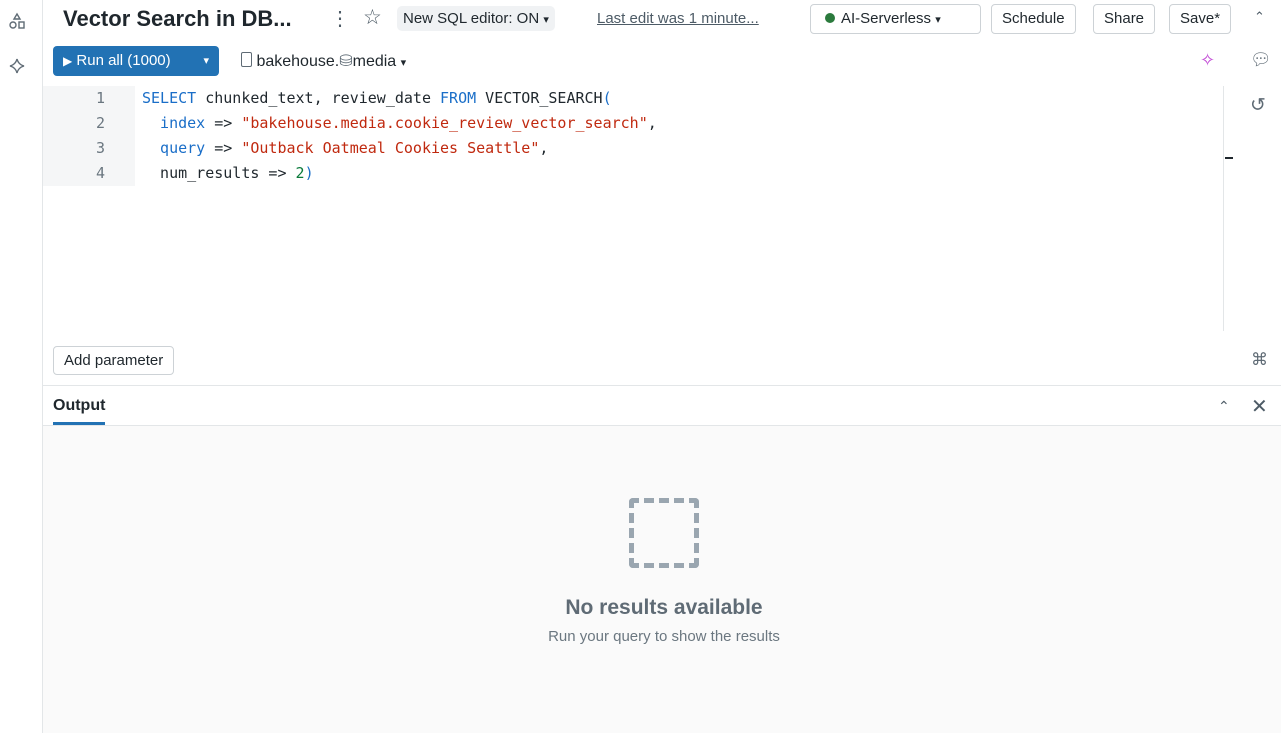  I want to click on code-text: chunked_text, review_date, so click(318, 98).